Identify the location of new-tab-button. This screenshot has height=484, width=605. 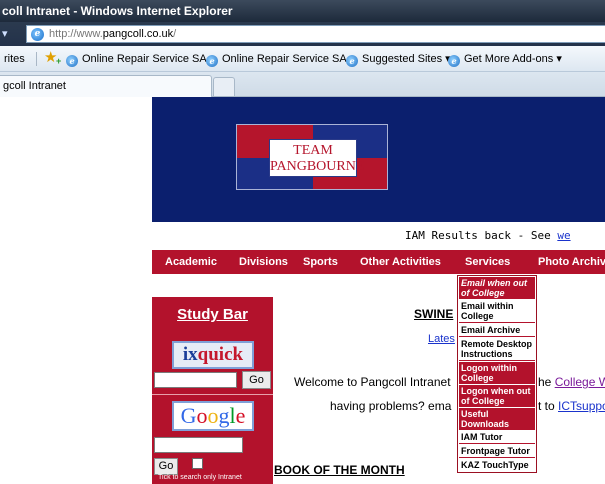
(224, 86).